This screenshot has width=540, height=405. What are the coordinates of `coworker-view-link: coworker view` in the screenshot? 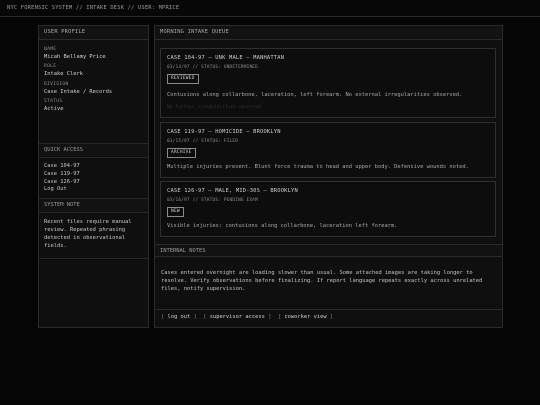 It's located at (305, 317).